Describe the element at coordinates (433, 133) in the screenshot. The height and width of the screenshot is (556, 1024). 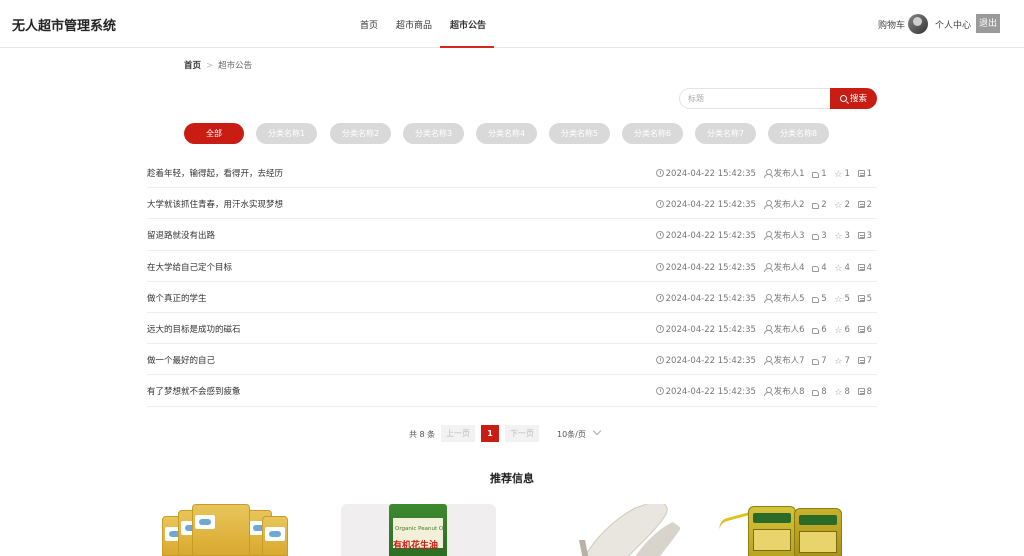
I see `category-pill: 分类名称3` at that location.